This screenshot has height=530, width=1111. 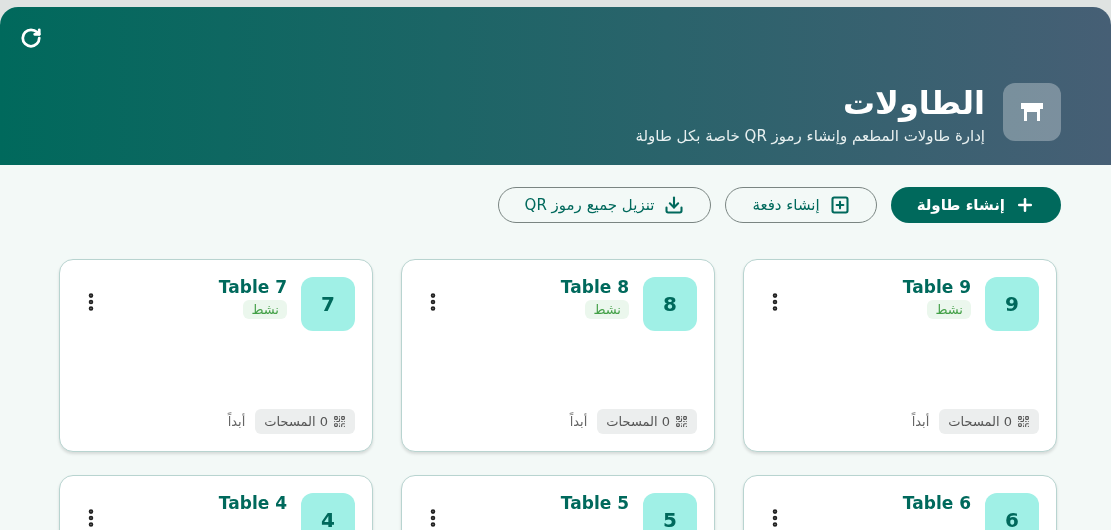 What do you see at coordinates (670, 511) in the screenshot?
I see `table-number: 5` at bounding box center [670, 511].